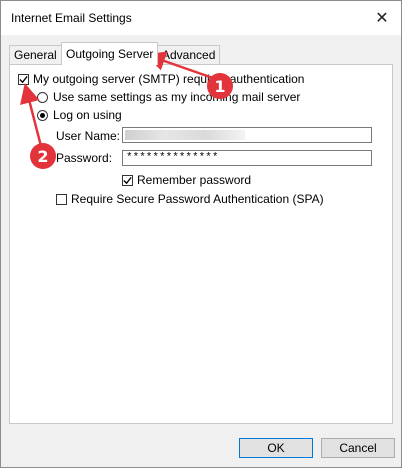 This screenshot has height=470, width=404. I want to click on use-same-settings-radio, so click(42, 97).